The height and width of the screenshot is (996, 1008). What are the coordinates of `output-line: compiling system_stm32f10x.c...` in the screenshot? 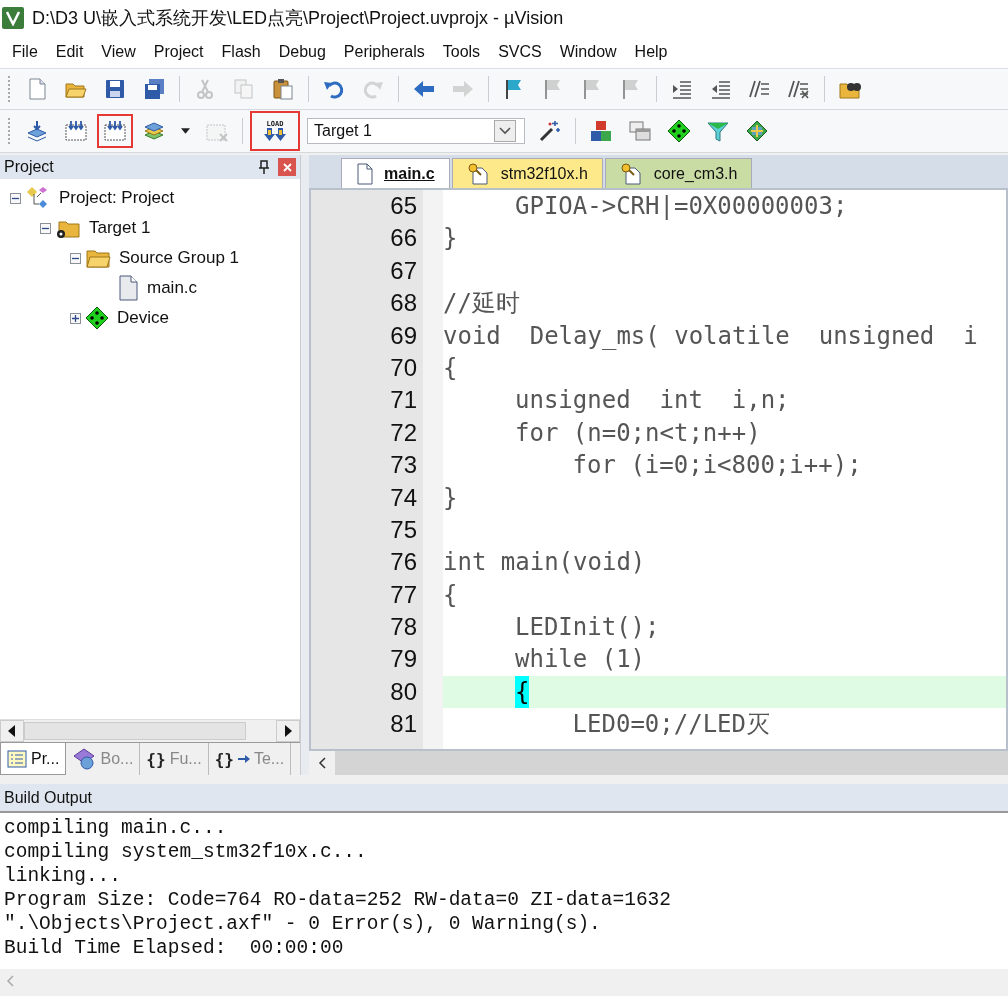 It's located at (186, 852).